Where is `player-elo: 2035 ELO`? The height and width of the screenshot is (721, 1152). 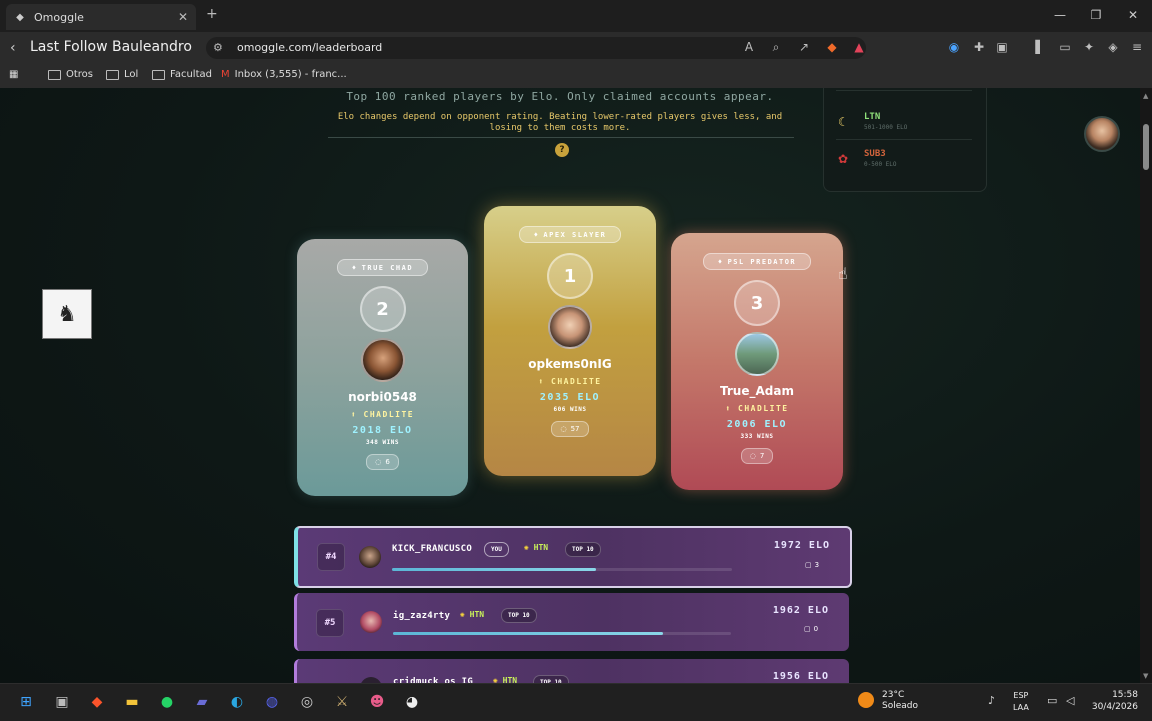
player-elo: 2035 ELO is located at coordinates (570, 397).